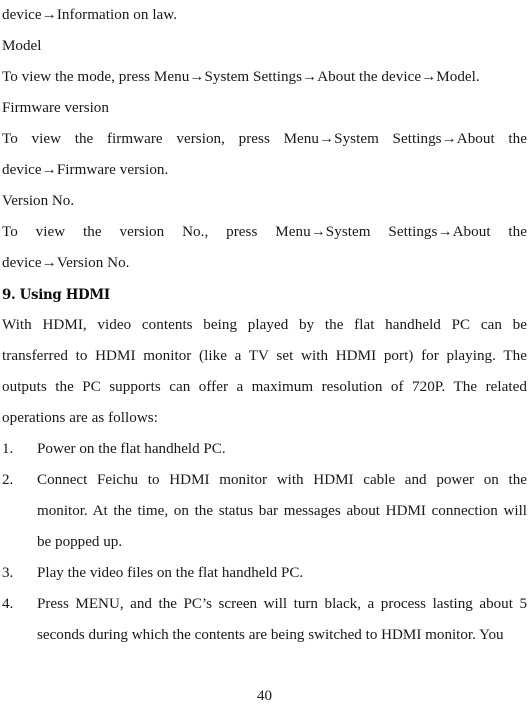 The height and width of the screenshot is (711, 529). What do you see at coordinates (264, 696) in the screenshot?
I see `page-number: 40` at bounding box center [264, 696].